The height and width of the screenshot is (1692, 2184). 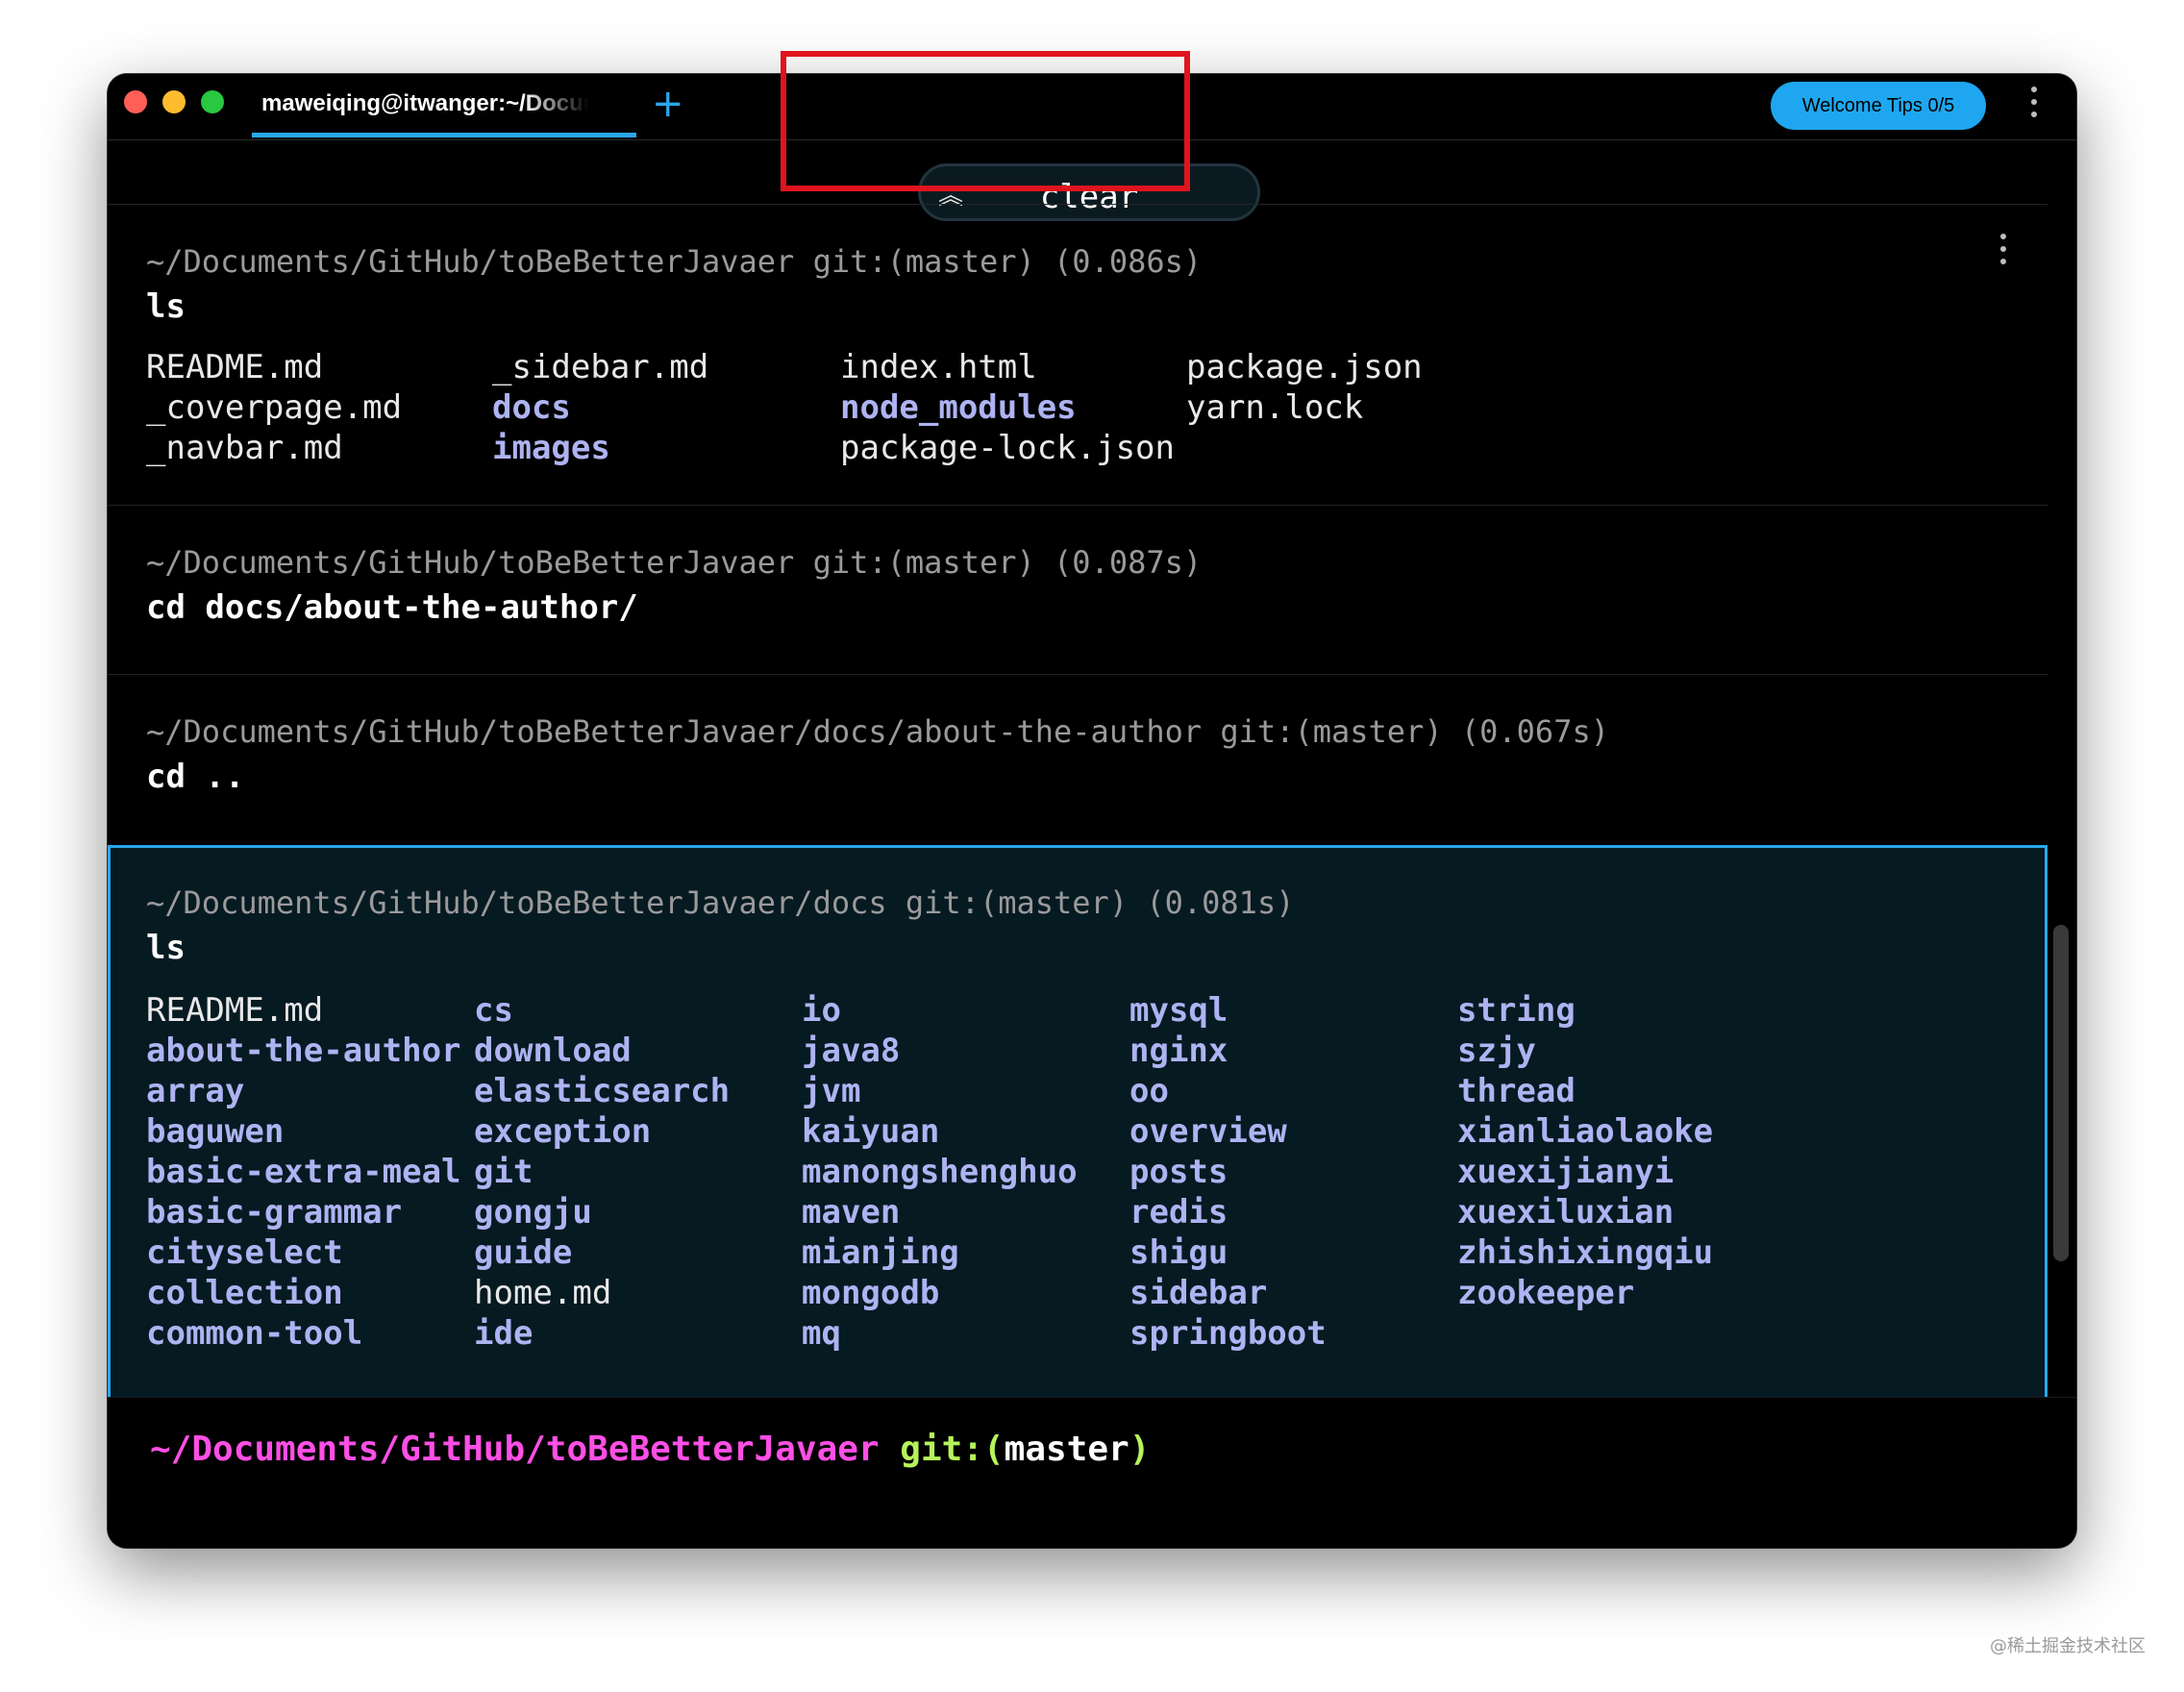 I want to click on ls-output-column: package.json yarn.lock, so click(x=1304, y=387).